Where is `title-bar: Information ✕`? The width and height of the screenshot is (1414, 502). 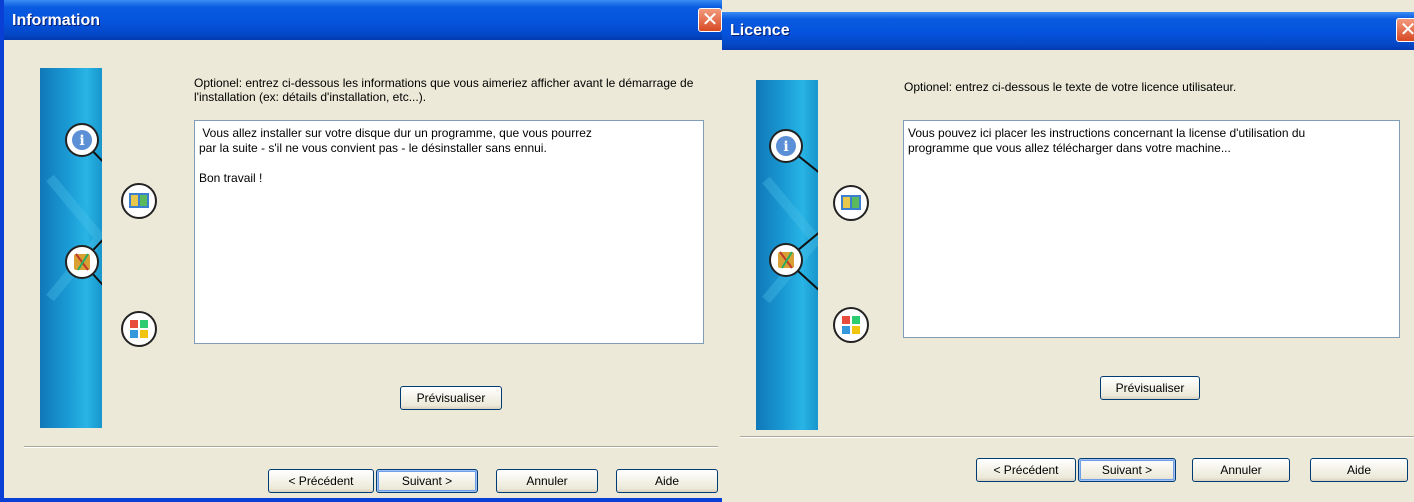 title-bar: Information ✕ is located at coordinates (363, 20).